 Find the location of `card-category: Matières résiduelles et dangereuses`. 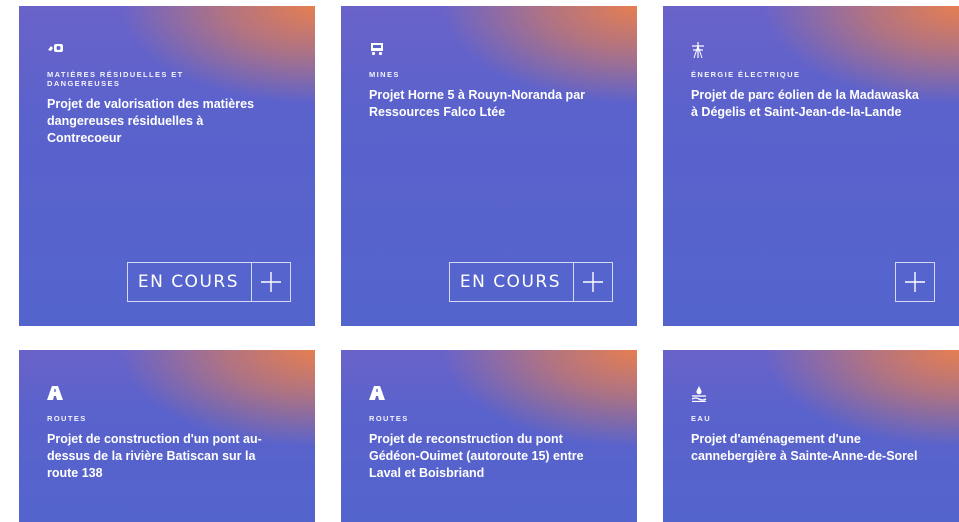

card-category: Matières résiduelles et dangereuses is located at coordinates (115, 79).